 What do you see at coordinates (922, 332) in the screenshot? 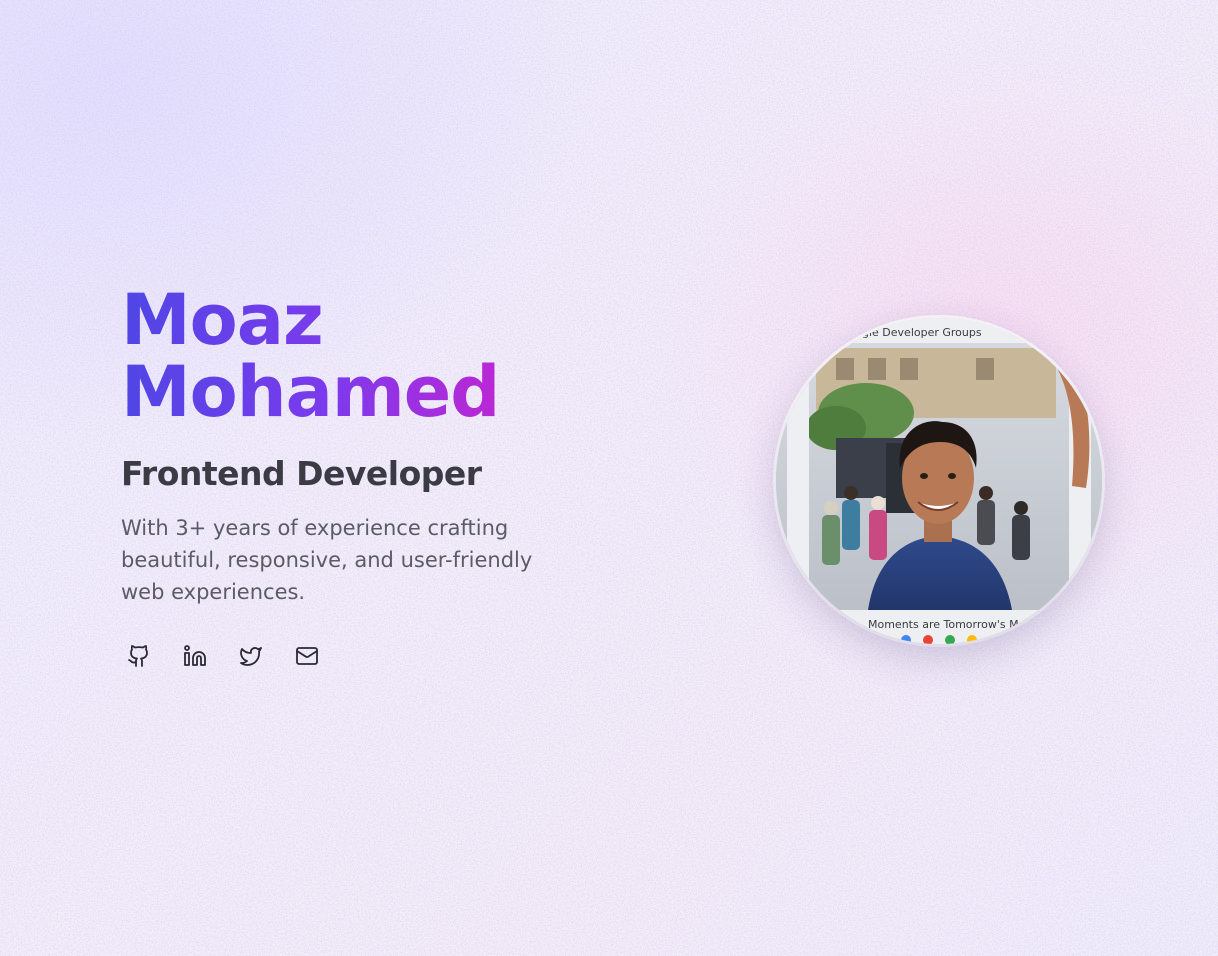
I see `frame-top-text: gle Developer Groups` at bounding box center [922, 332].